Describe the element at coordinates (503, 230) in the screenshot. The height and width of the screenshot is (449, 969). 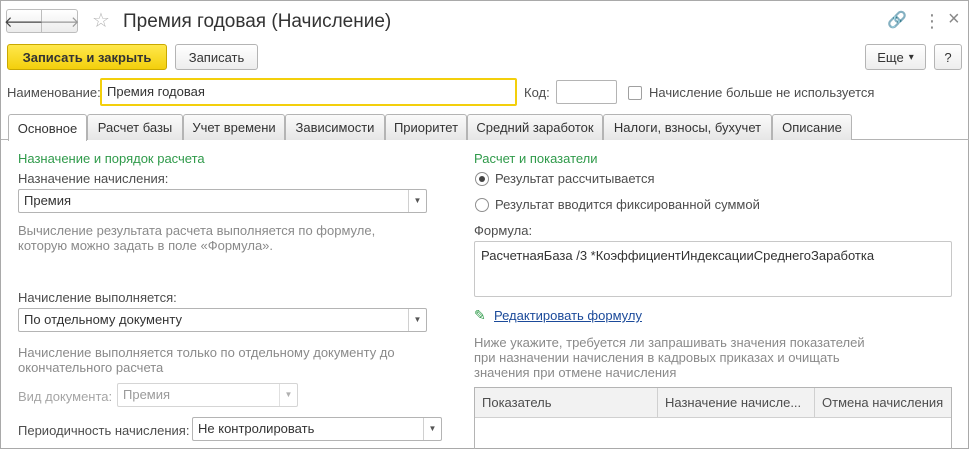
I see `formula-label: Формула:` at that location.